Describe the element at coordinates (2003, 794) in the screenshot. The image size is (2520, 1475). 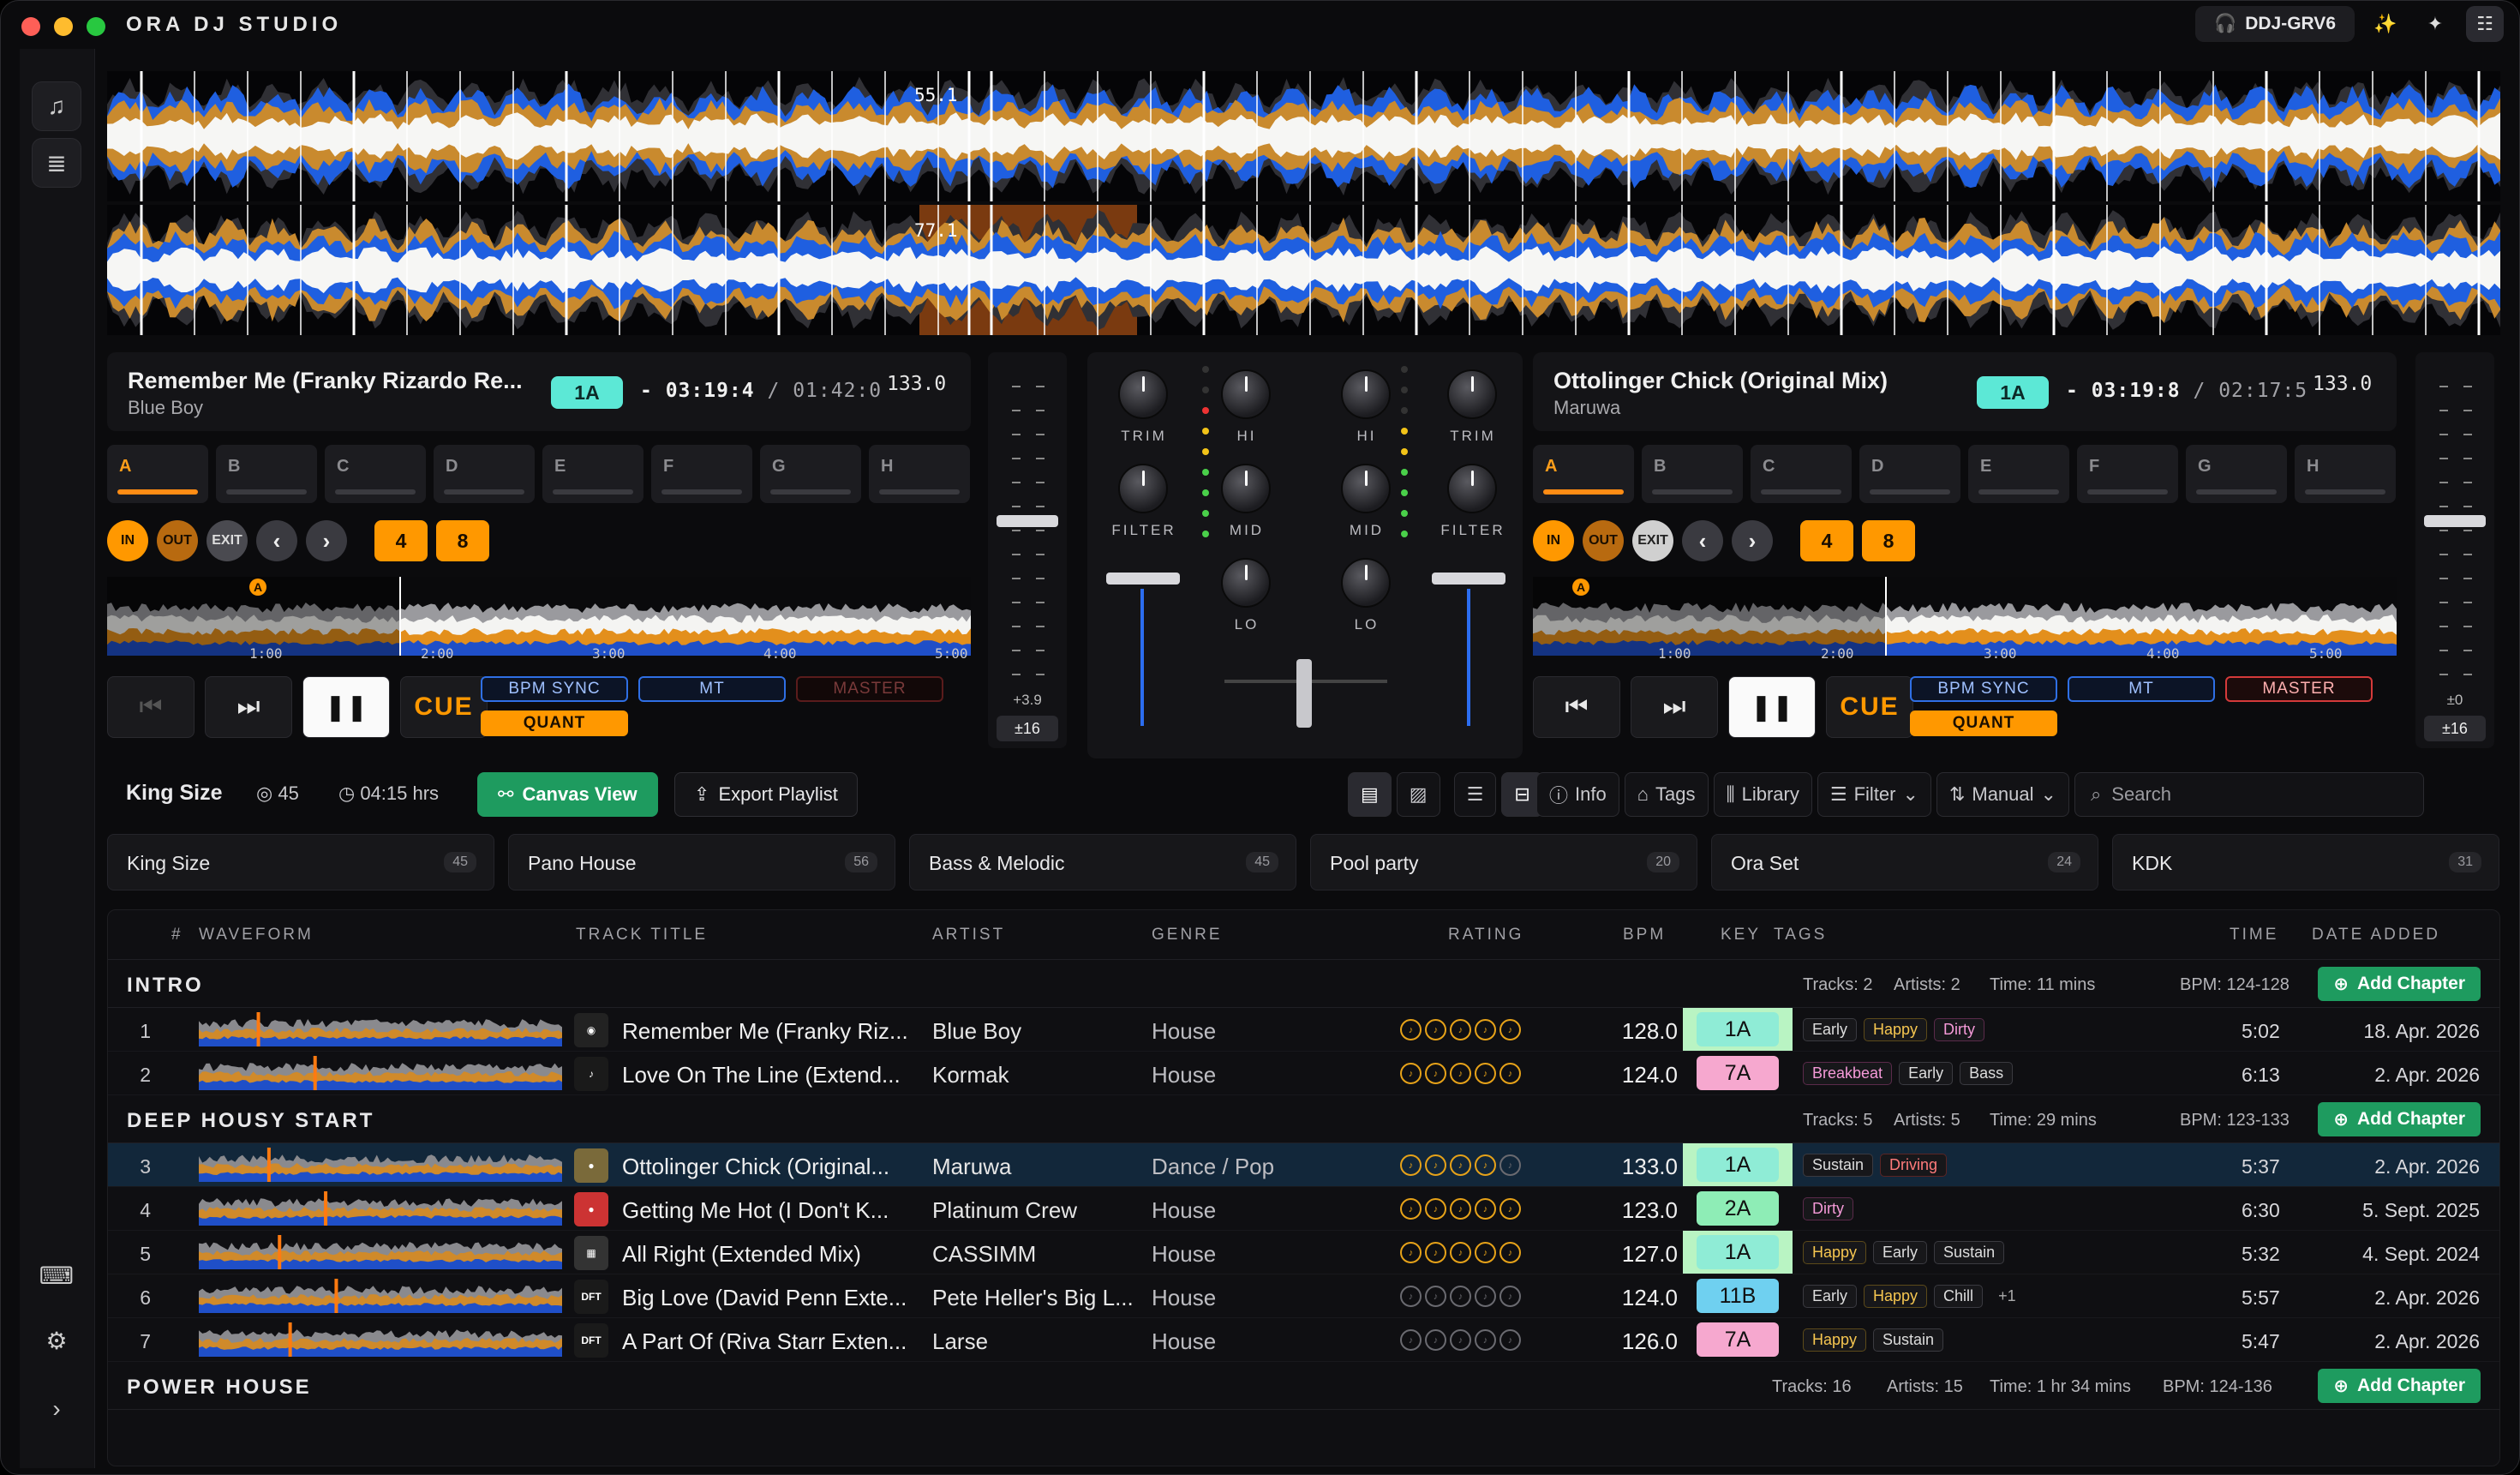
I see `sort-button: ⇅ Manual ⌄` at that location.